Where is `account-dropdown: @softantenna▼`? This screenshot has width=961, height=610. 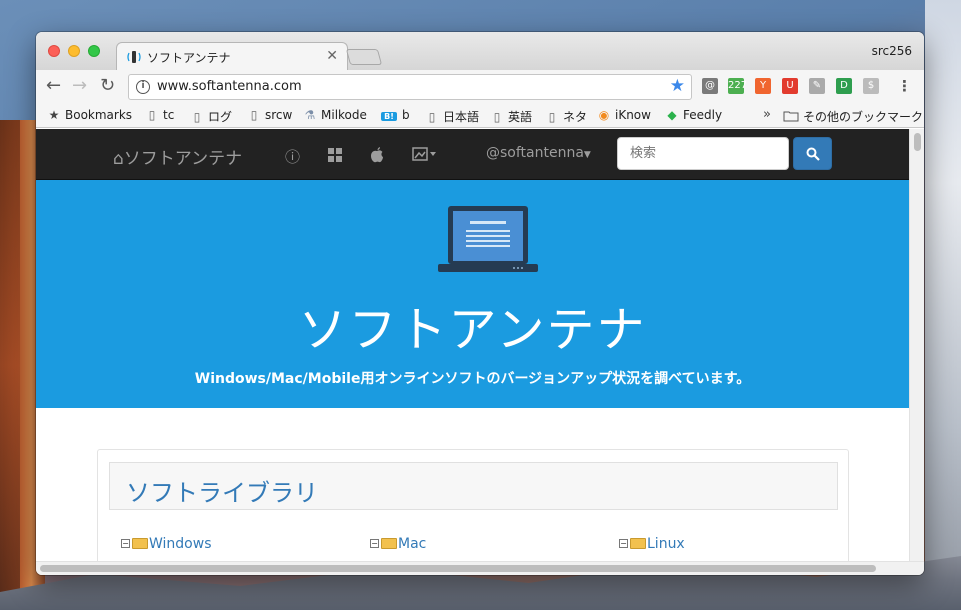 account-dropdown: @softantenna▼ is located at coordinates (538, 153).